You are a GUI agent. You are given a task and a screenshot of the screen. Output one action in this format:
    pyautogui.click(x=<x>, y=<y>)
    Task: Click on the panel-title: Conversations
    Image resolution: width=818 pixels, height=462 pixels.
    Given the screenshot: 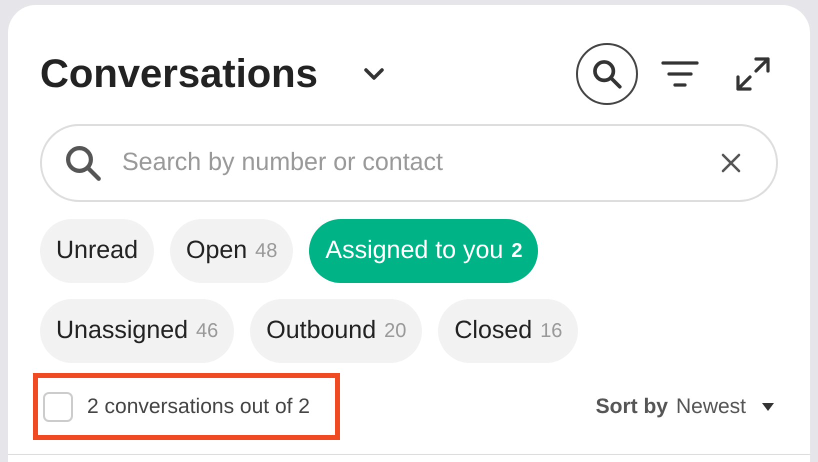 What is the action you would take?
    pyautogui.click(x=179, y=74)
    